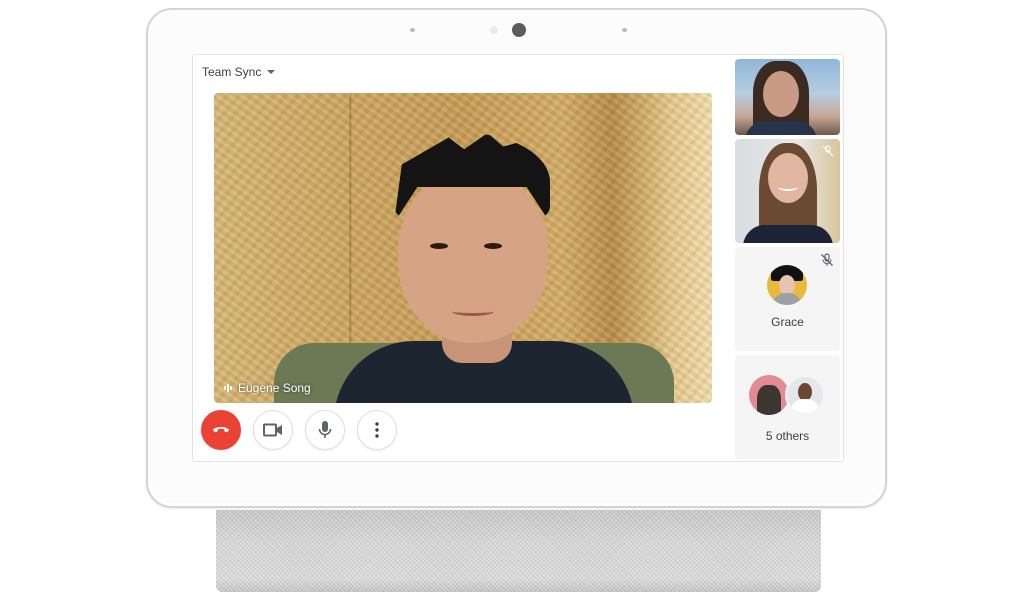  I want to click on participant-tile-grace: Grace, so click(787, 299).